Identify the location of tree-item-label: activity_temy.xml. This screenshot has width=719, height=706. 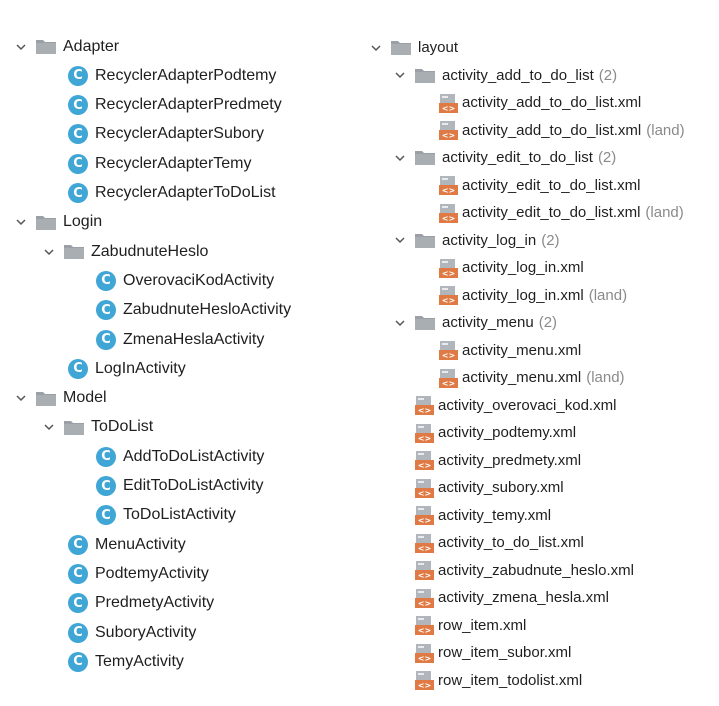
(495, 515).